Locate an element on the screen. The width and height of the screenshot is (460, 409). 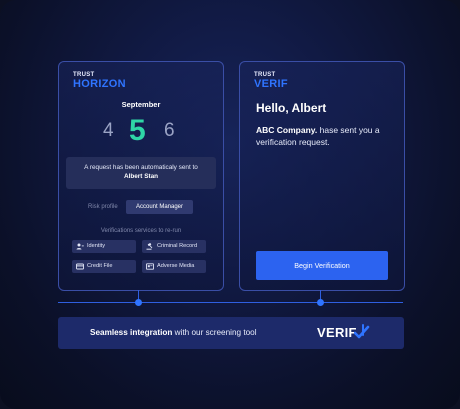
service-credit-file-button: Credit File is located at coordinates (104, 266).